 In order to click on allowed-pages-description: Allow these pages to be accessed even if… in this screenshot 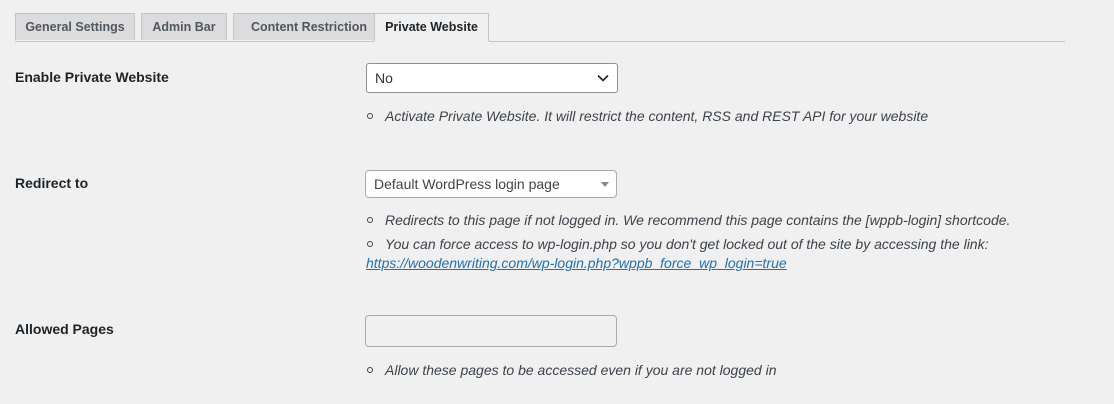, I will do `click(571, 370)`.